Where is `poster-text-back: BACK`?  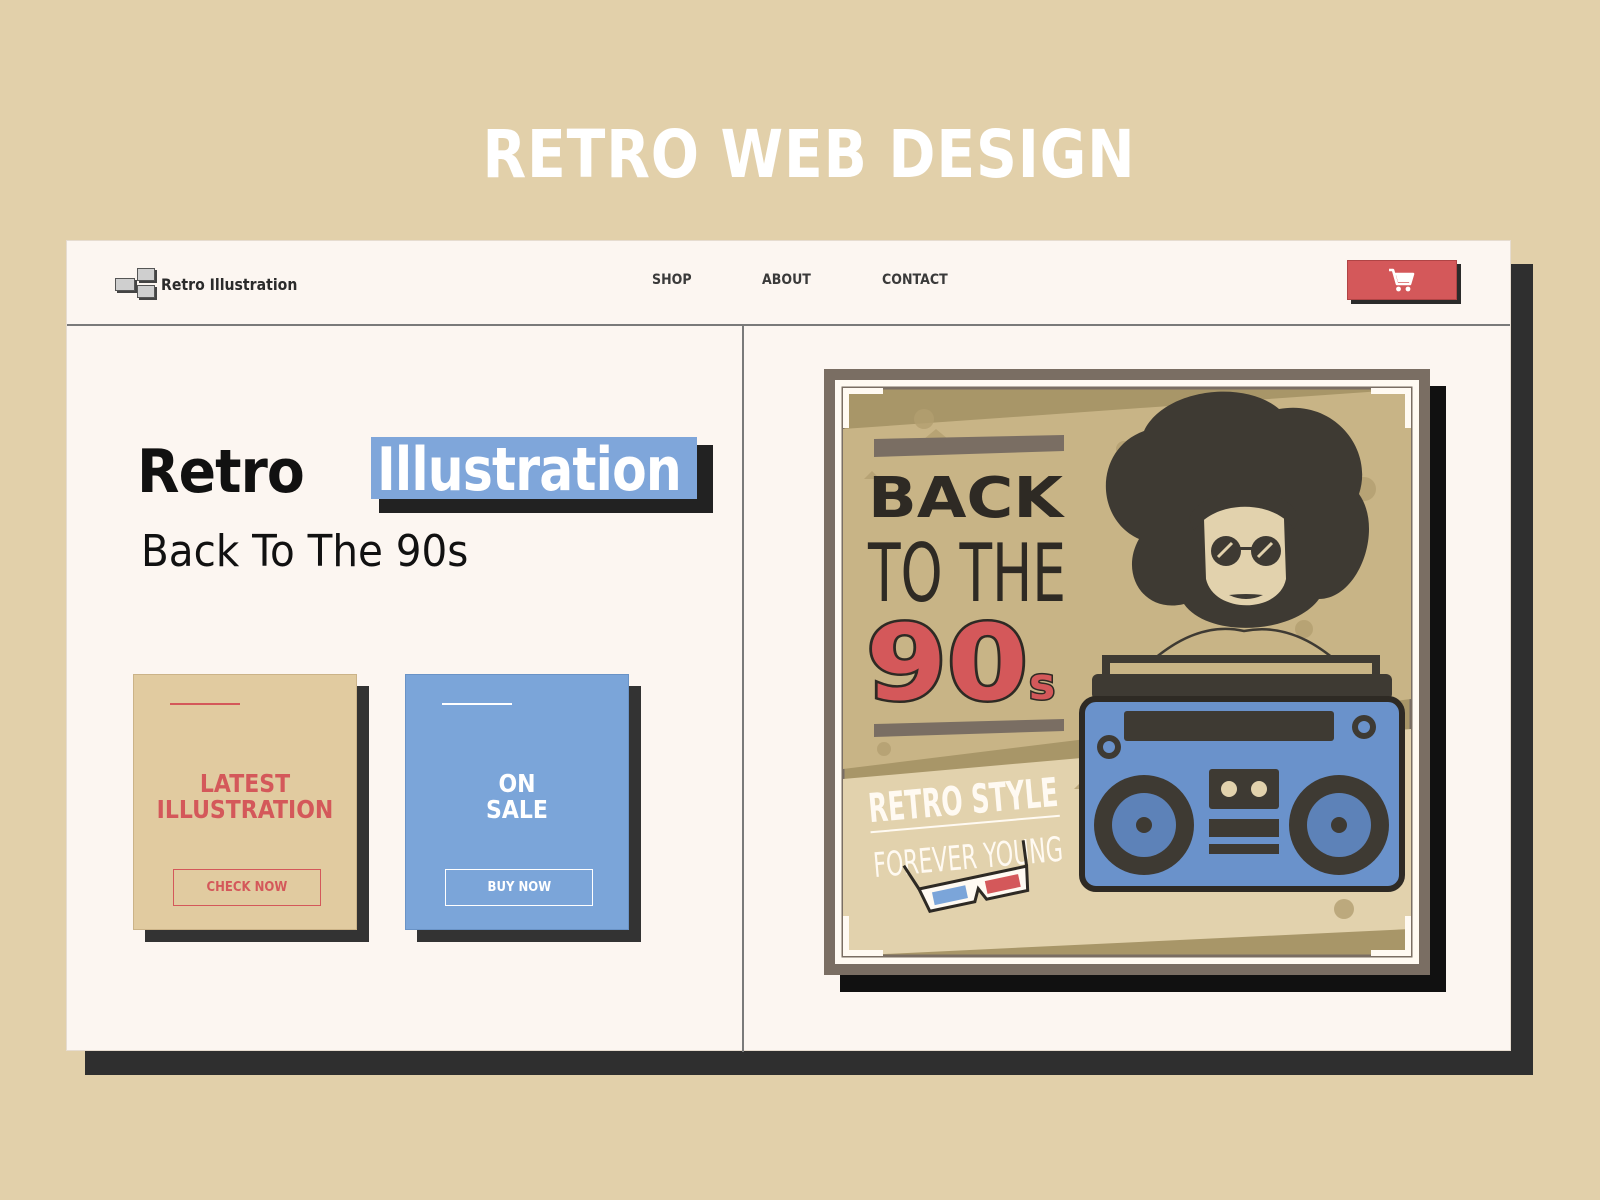 poster-text-back: BACK is located at coordinates (967, 498).